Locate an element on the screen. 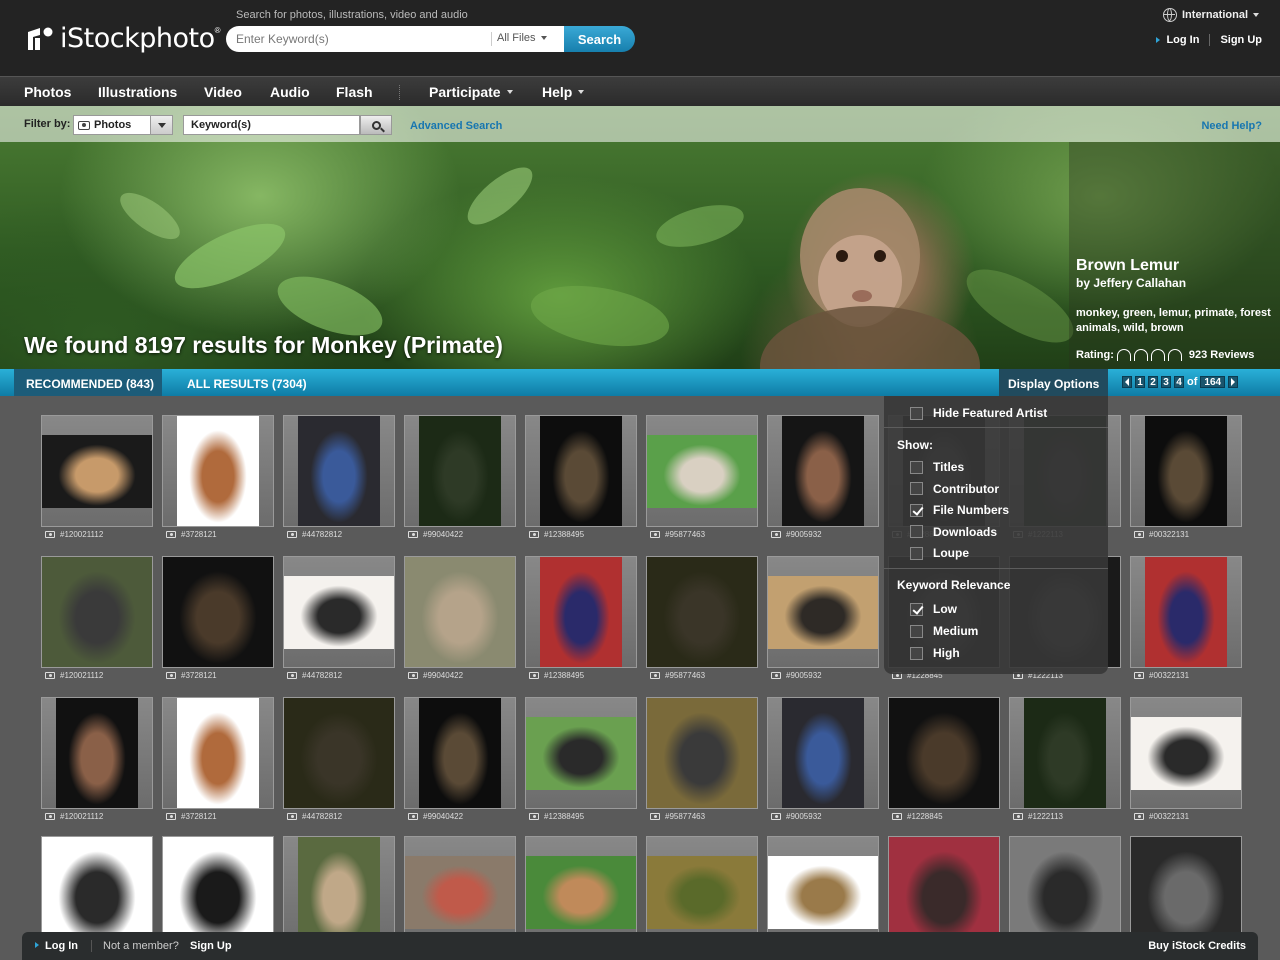 The width and height of the screenshot is (1280, 960). relevance-option: Low is located at coordinates (933, 609).